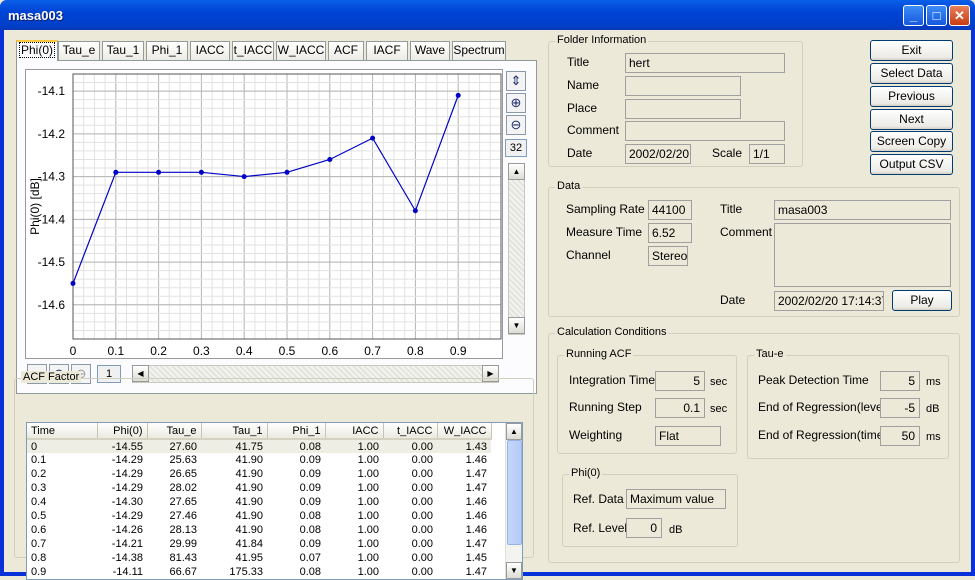 Image resolution: width=975 pixels, height=580 pixels. I want to click on tab-w-iacc: W_IACC, so click(301, 50).